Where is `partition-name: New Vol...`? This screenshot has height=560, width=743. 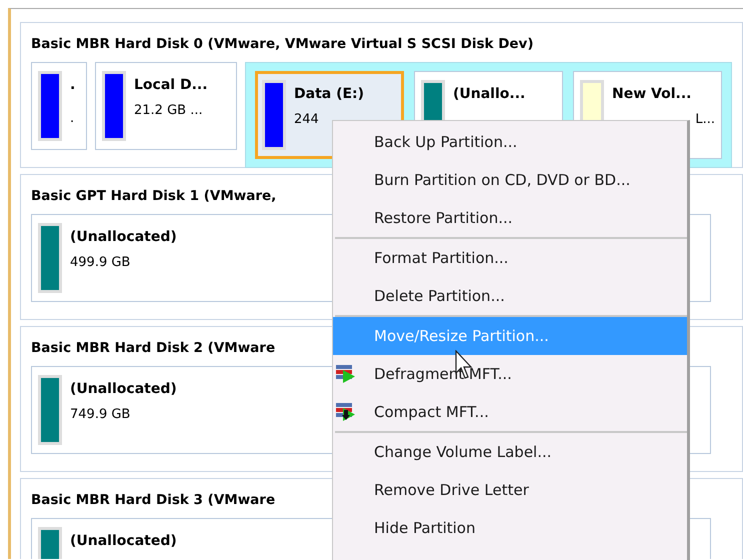
partition-name: New Vol... is located at coordinates (652, 94).